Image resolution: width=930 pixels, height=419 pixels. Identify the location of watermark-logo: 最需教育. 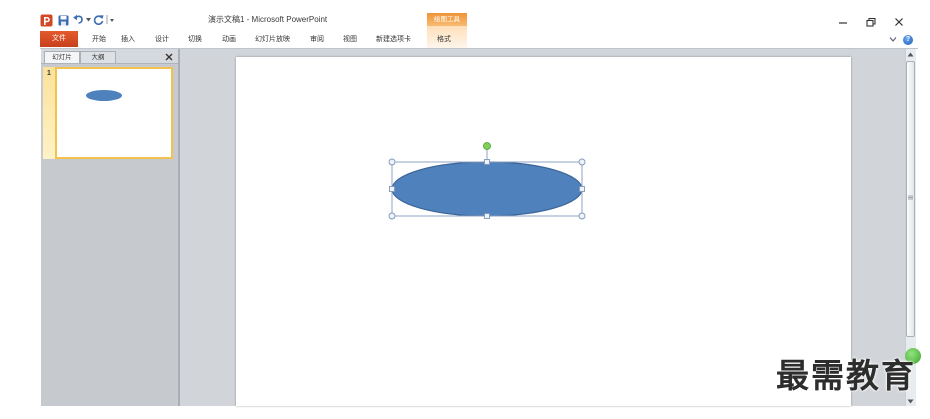
(846, 375).